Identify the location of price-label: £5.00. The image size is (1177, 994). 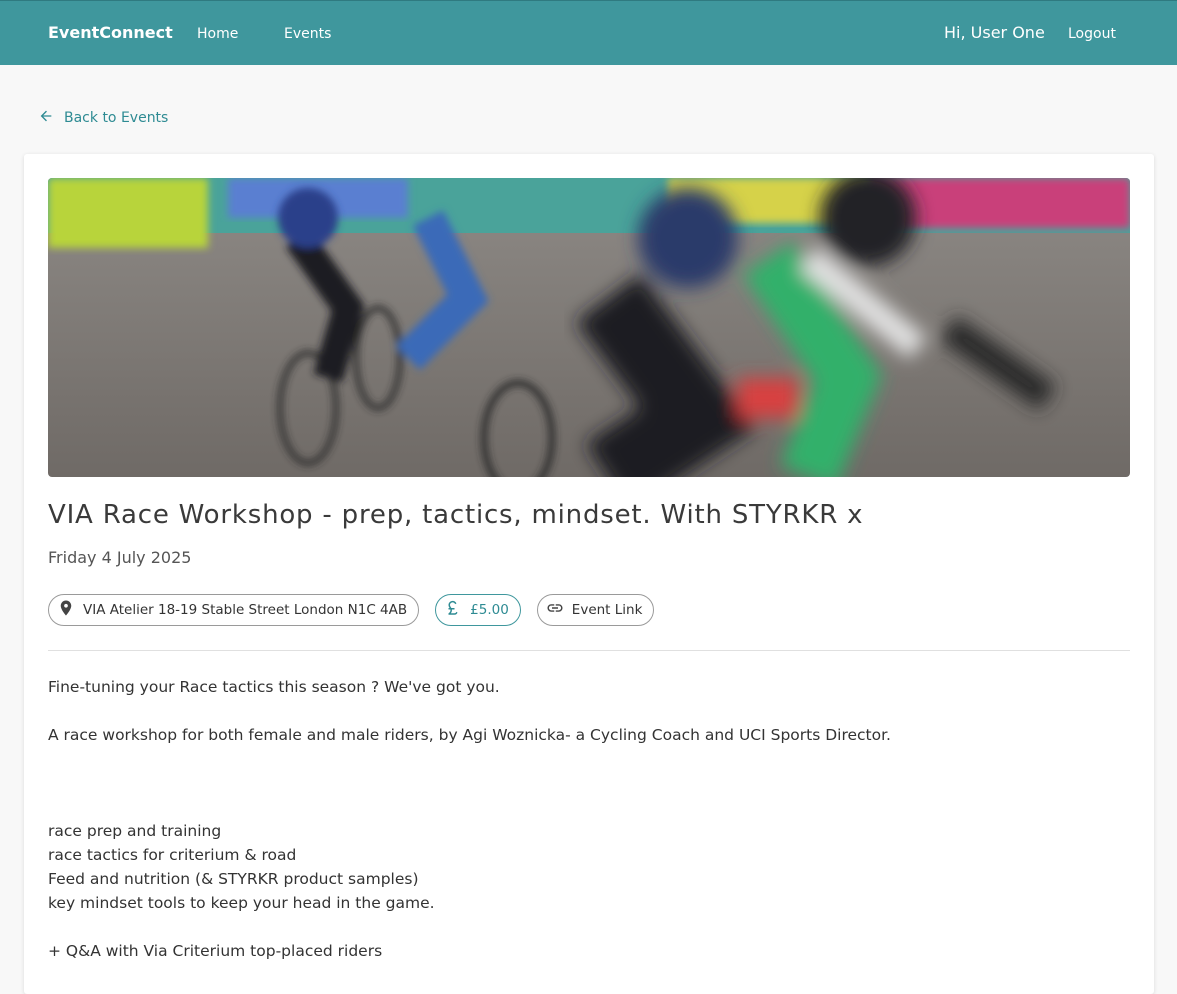
(489, 610).